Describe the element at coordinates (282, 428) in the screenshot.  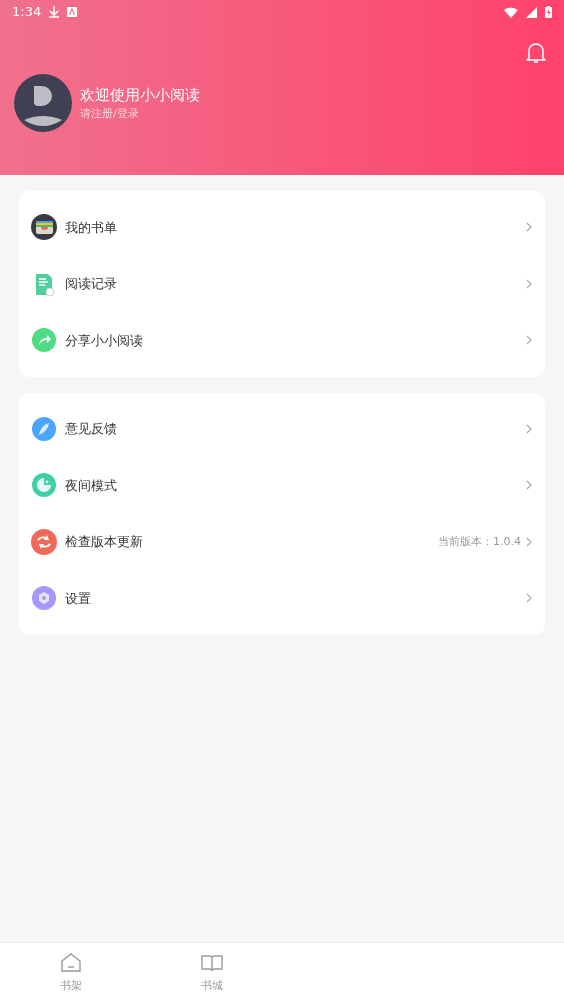
I see `menu-item: 意见反馈` at that location.